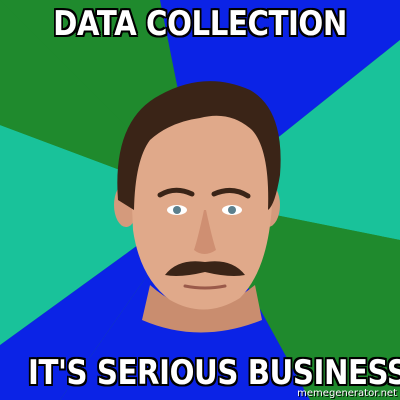  What do you see at coordinates (347, 393) in the screenshot?
I see `watermark: memegenerator.net` at bounding box center [347, 393].